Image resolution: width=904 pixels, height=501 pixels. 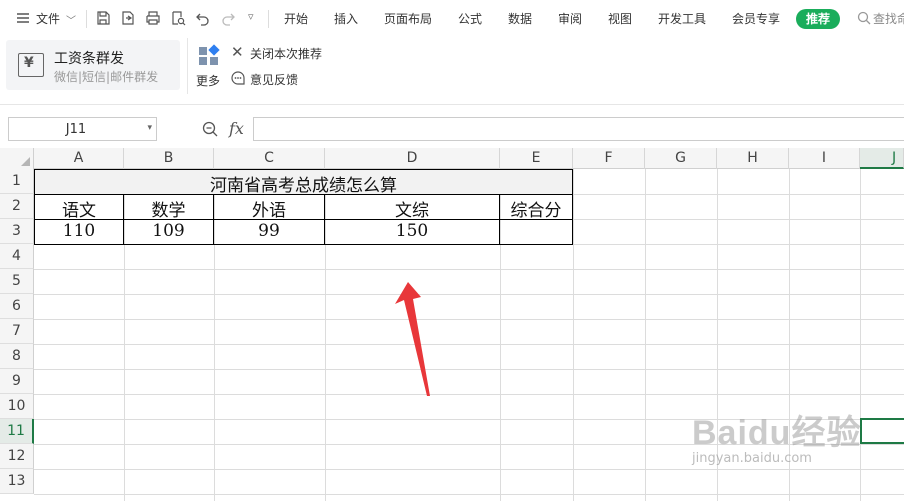 I want to click on column-header-b: B, so click(x=169, y=158).